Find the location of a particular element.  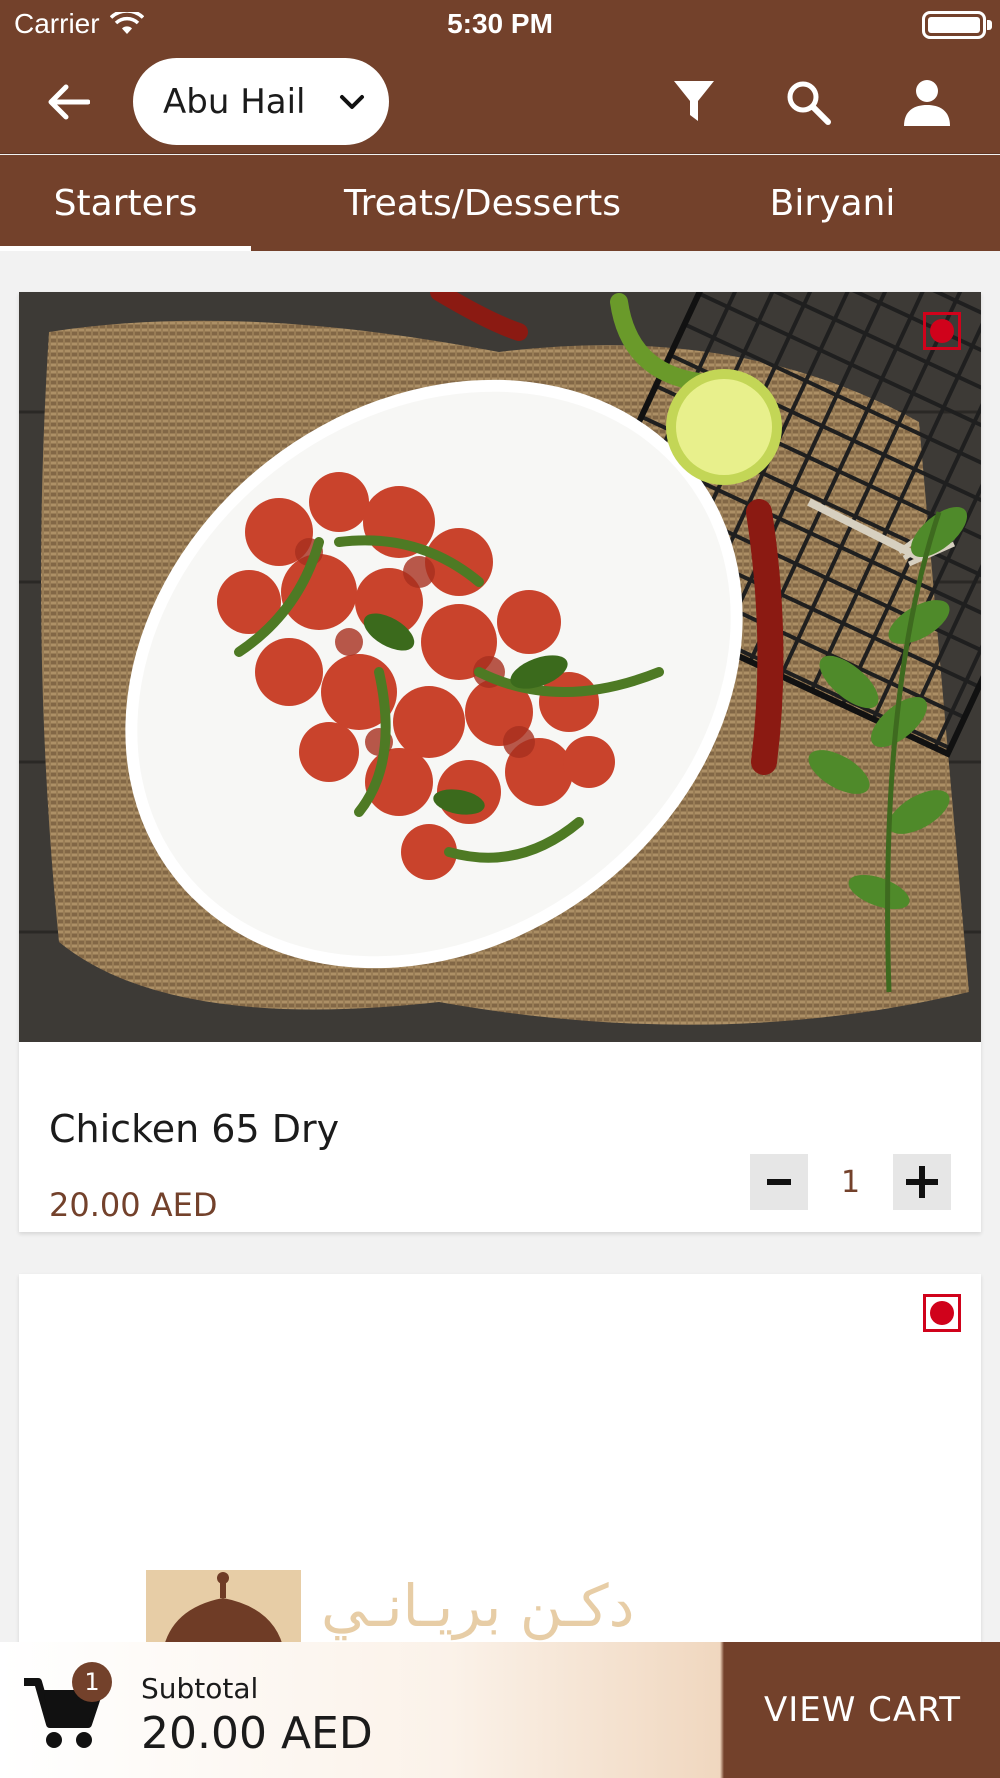

battery-icon is located at coordinates (957, 25).